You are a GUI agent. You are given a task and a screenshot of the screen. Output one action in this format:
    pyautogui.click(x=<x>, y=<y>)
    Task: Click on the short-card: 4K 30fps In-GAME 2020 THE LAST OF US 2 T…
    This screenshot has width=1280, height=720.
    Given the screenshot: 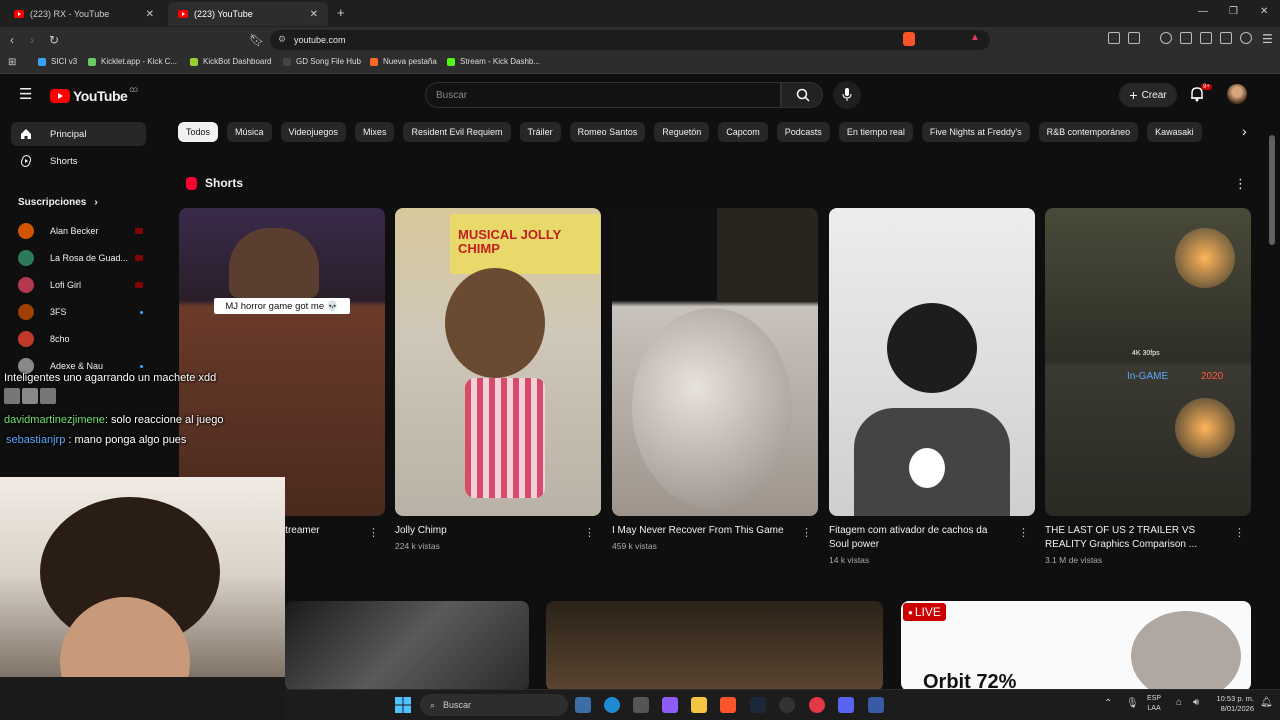 What is the action you would take?
    pyautogui.click(x=1148, y=386)
    